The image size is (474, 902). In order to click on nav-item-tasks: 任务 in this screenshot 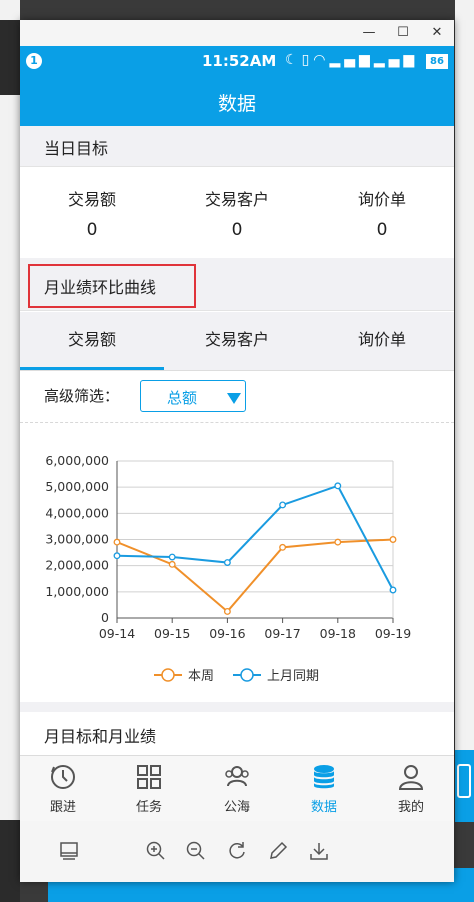, I will do `click(149, 788)`.